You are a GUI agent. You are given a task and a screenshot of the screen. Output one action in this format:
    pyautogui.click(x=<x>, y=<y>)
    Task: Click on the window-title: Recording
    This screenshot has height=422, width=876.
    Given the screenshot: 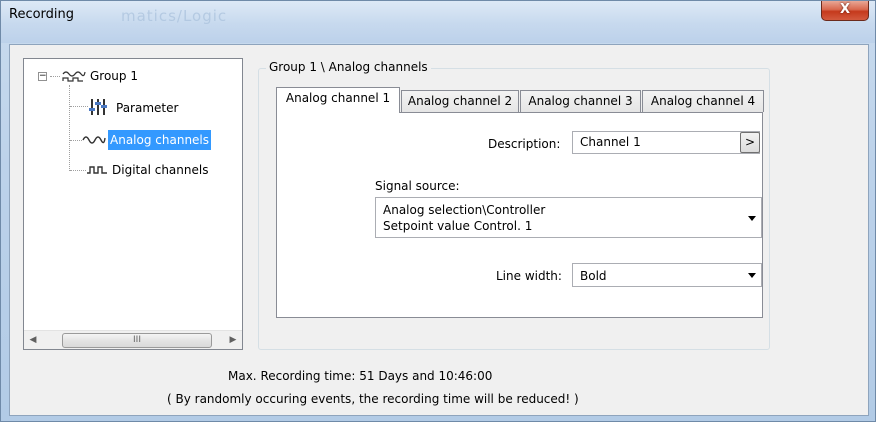 What is the action you would take?
    pyautogui.click(x=42, y=14)
    